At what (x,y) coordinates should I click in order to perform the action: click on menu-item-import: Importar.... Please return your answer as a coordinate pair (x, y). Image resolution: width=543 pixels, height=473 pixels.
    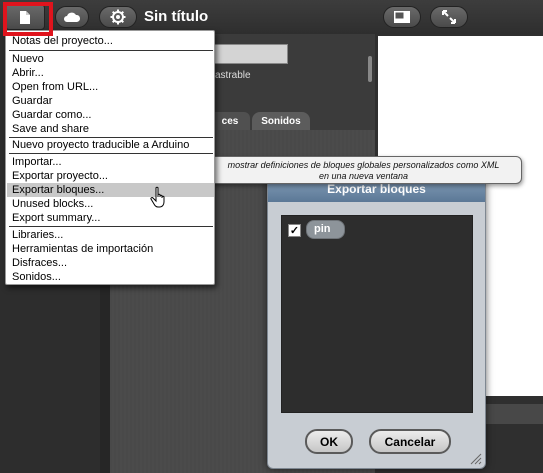
    Looking at the image, I should click on (113, 162).